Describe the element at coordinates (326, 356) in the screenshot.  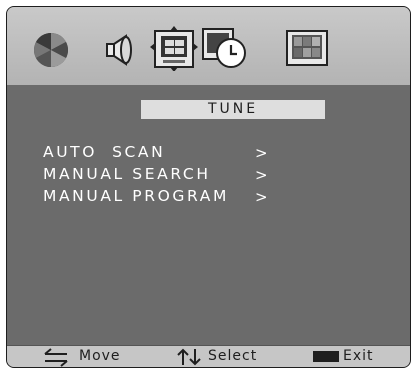
I see `exit-button-icon` at that location.